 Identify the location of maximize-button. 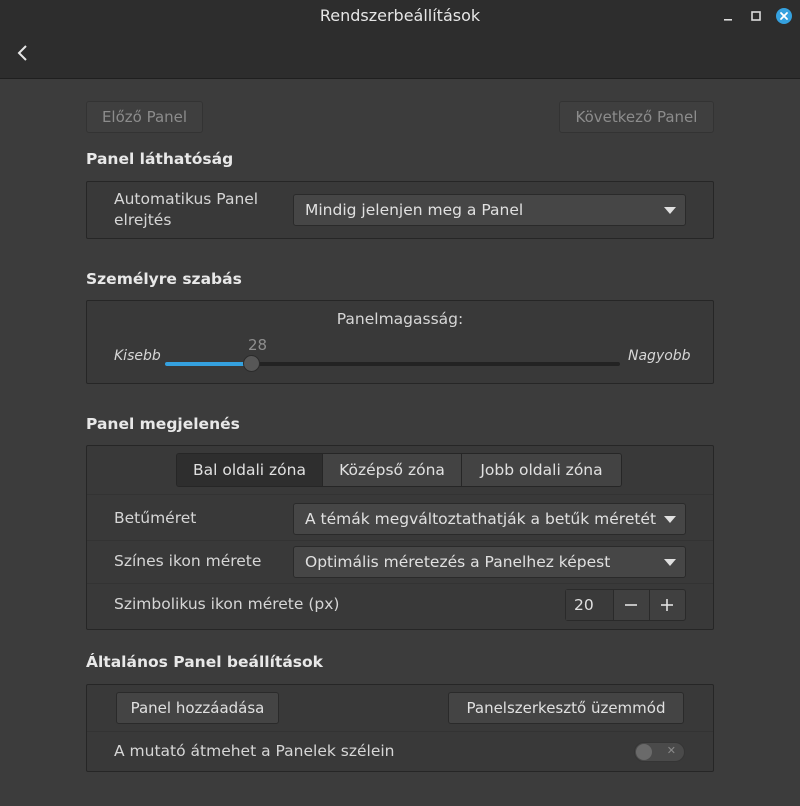
(756, 16).